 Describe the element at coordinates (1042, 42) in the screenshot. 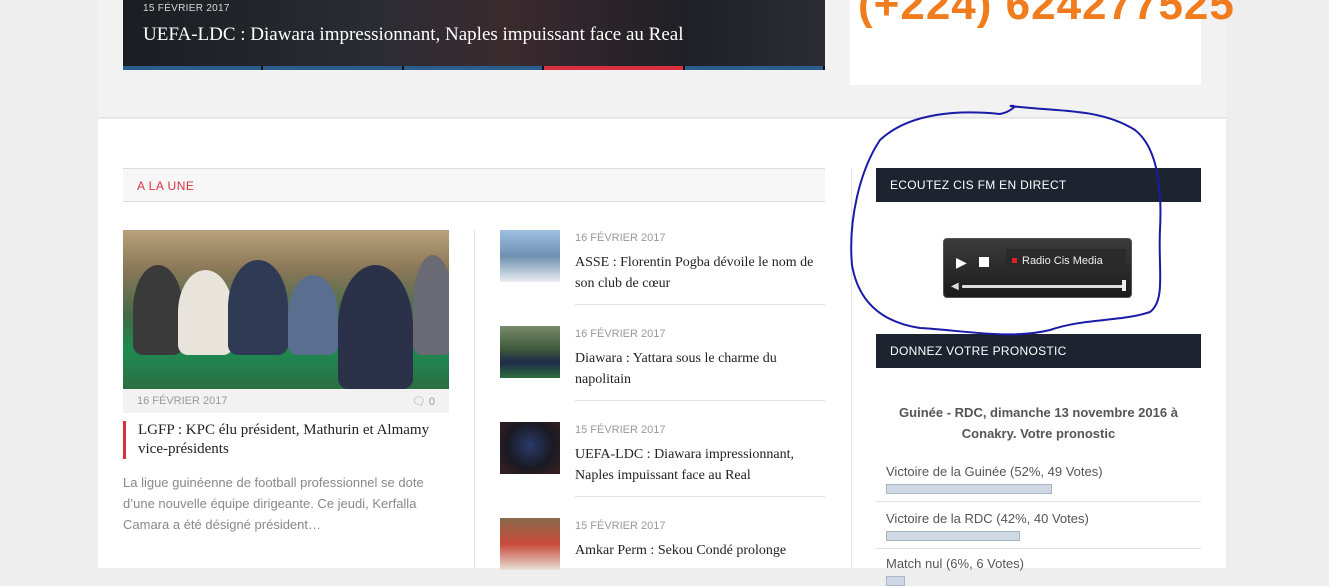

I see `advertisement-banner: (+224) 624277525` at that location.